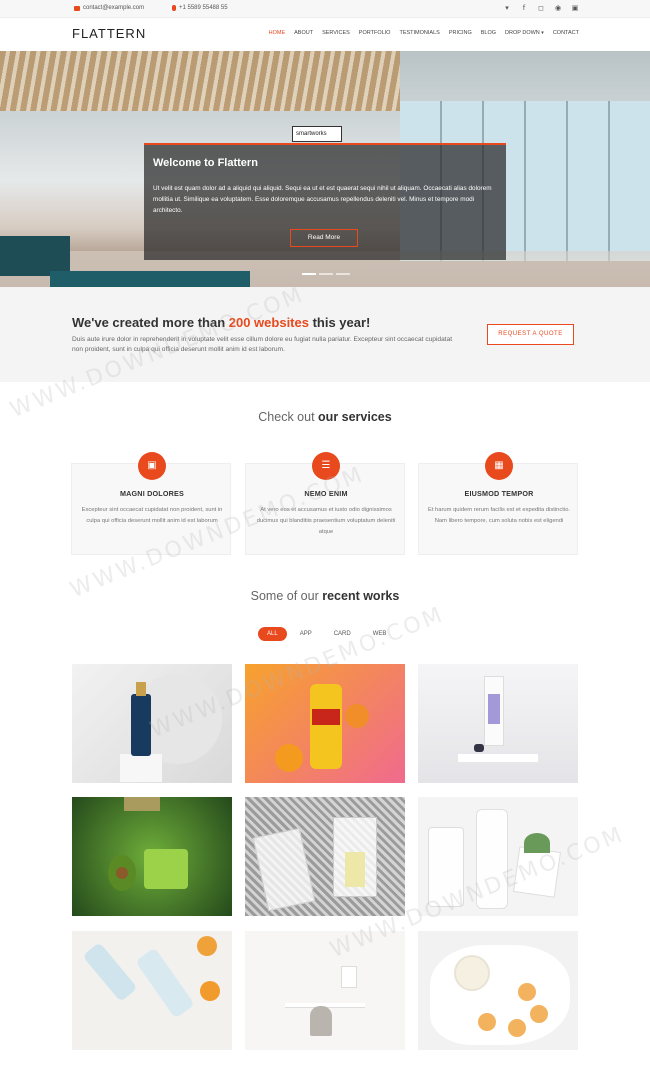 The width and height of the screenshot is (650, 1076). I want to click on phone-text: +1 5589 55488 55, so click(203, 8).